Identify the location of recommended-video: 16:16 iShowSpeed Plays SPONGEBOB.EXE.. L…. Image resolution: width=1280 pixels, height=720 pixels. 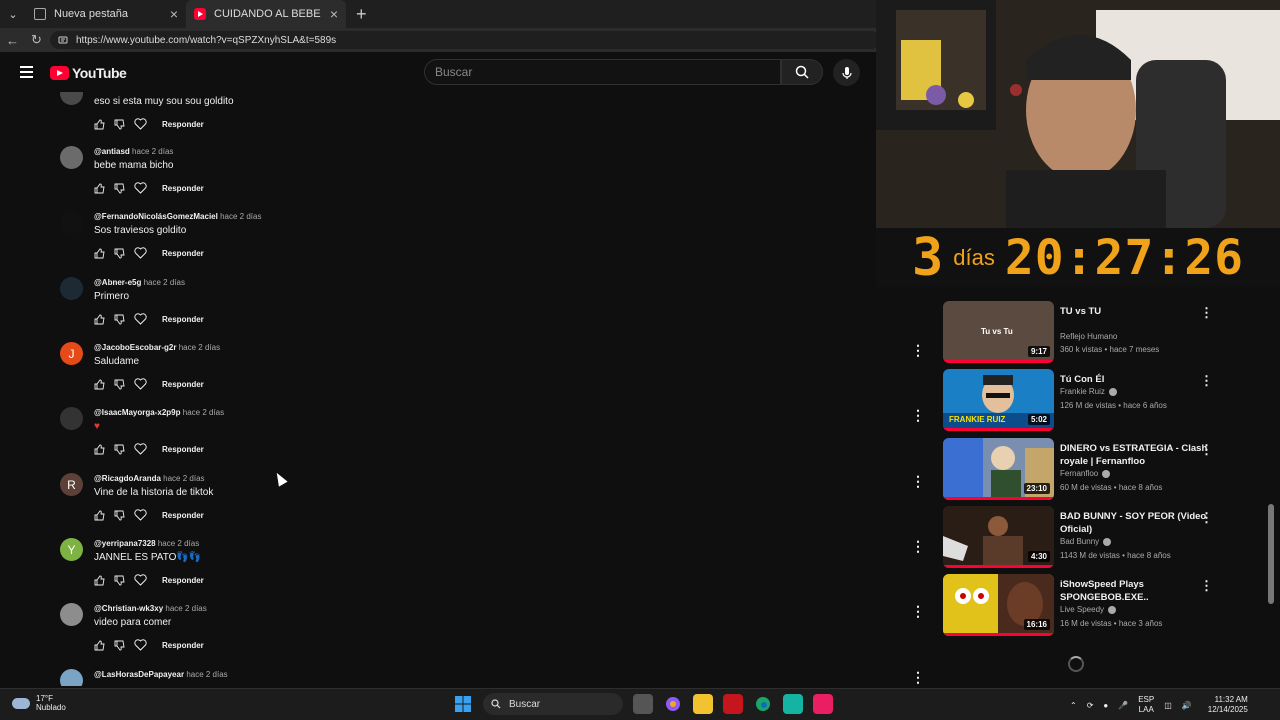
(1083, 606).